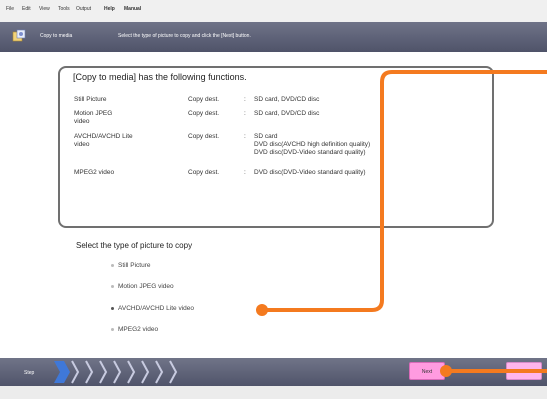 The image size is (547, 399). What do you see at coordinates (103, 140) in the screenshot?
I see `function-type: AVCHD/AVCHD Lite video` at bounding box center [103, 140].